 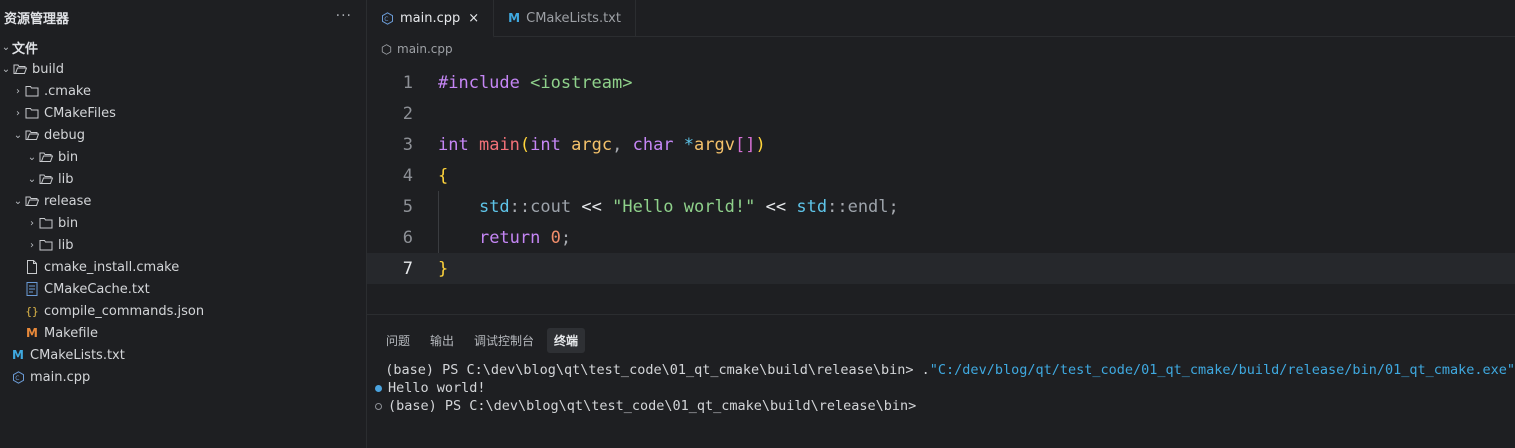 I want to click on tree-item-release-bin: › bin, so click(x=183, y=223).